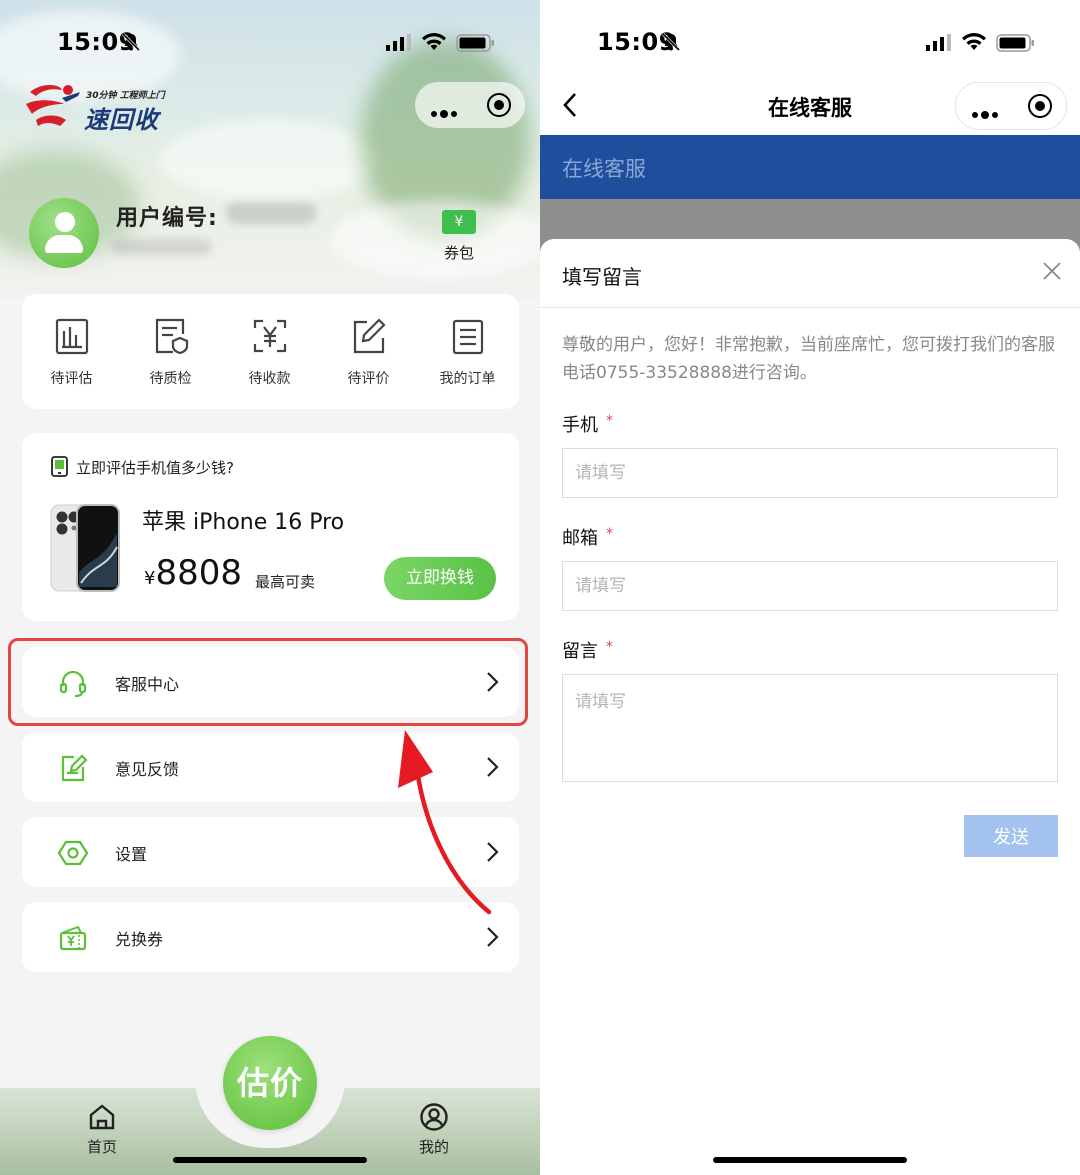 Image resolution: width=1080 pixels, height=1175 pixels. Describe the element at coordinates (269, 336) in the screenshot. I see `yuan-scan-icon` at that location.